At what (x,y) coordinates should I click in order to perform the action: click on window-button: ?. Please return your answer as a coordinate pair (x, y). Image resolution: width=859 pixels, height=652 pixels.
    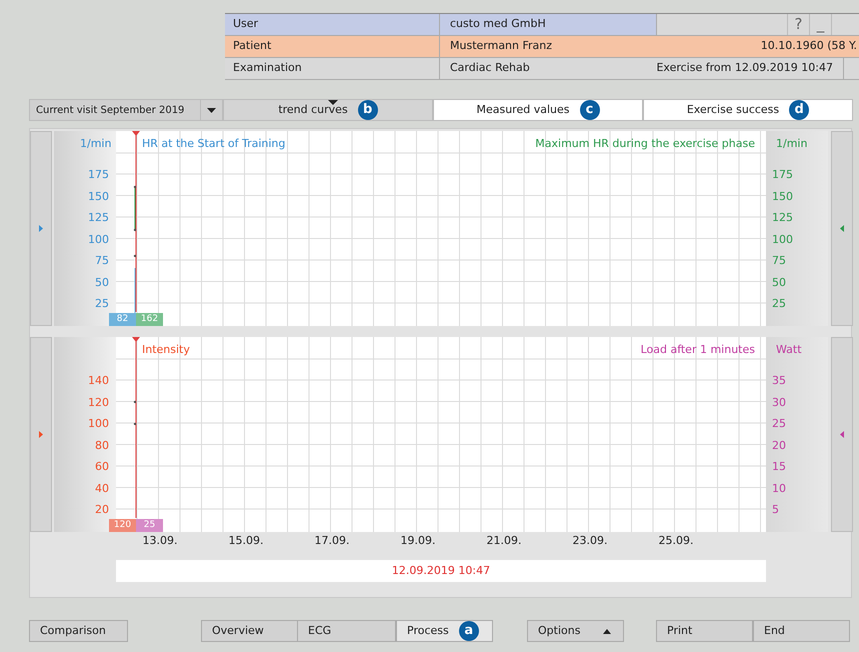
    Looking at the image, I should click on (798, 24).